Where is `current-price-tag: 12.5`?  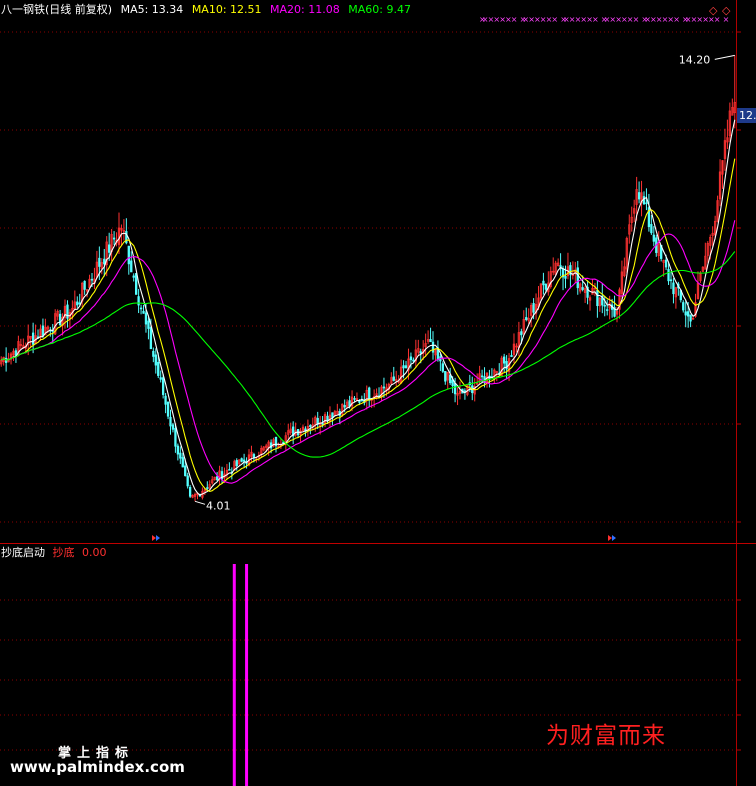
current-price-tag: 12.5 is located at coordinates (746, 115).